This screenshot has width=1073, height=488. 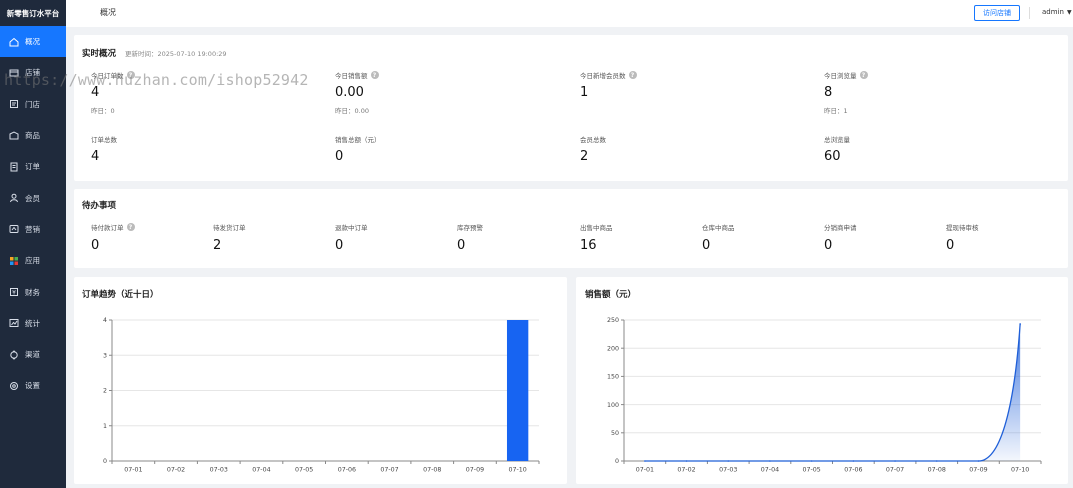 I want to click on sidebar-item-label: 财务, so click(x=32, y=292).